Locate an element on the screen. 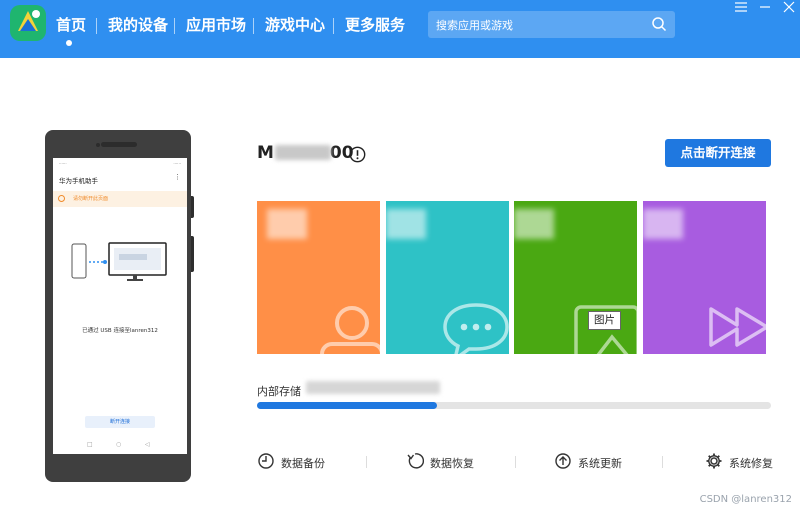  phone-menu-icon: ⋮ is located at coordinates (177, 177).